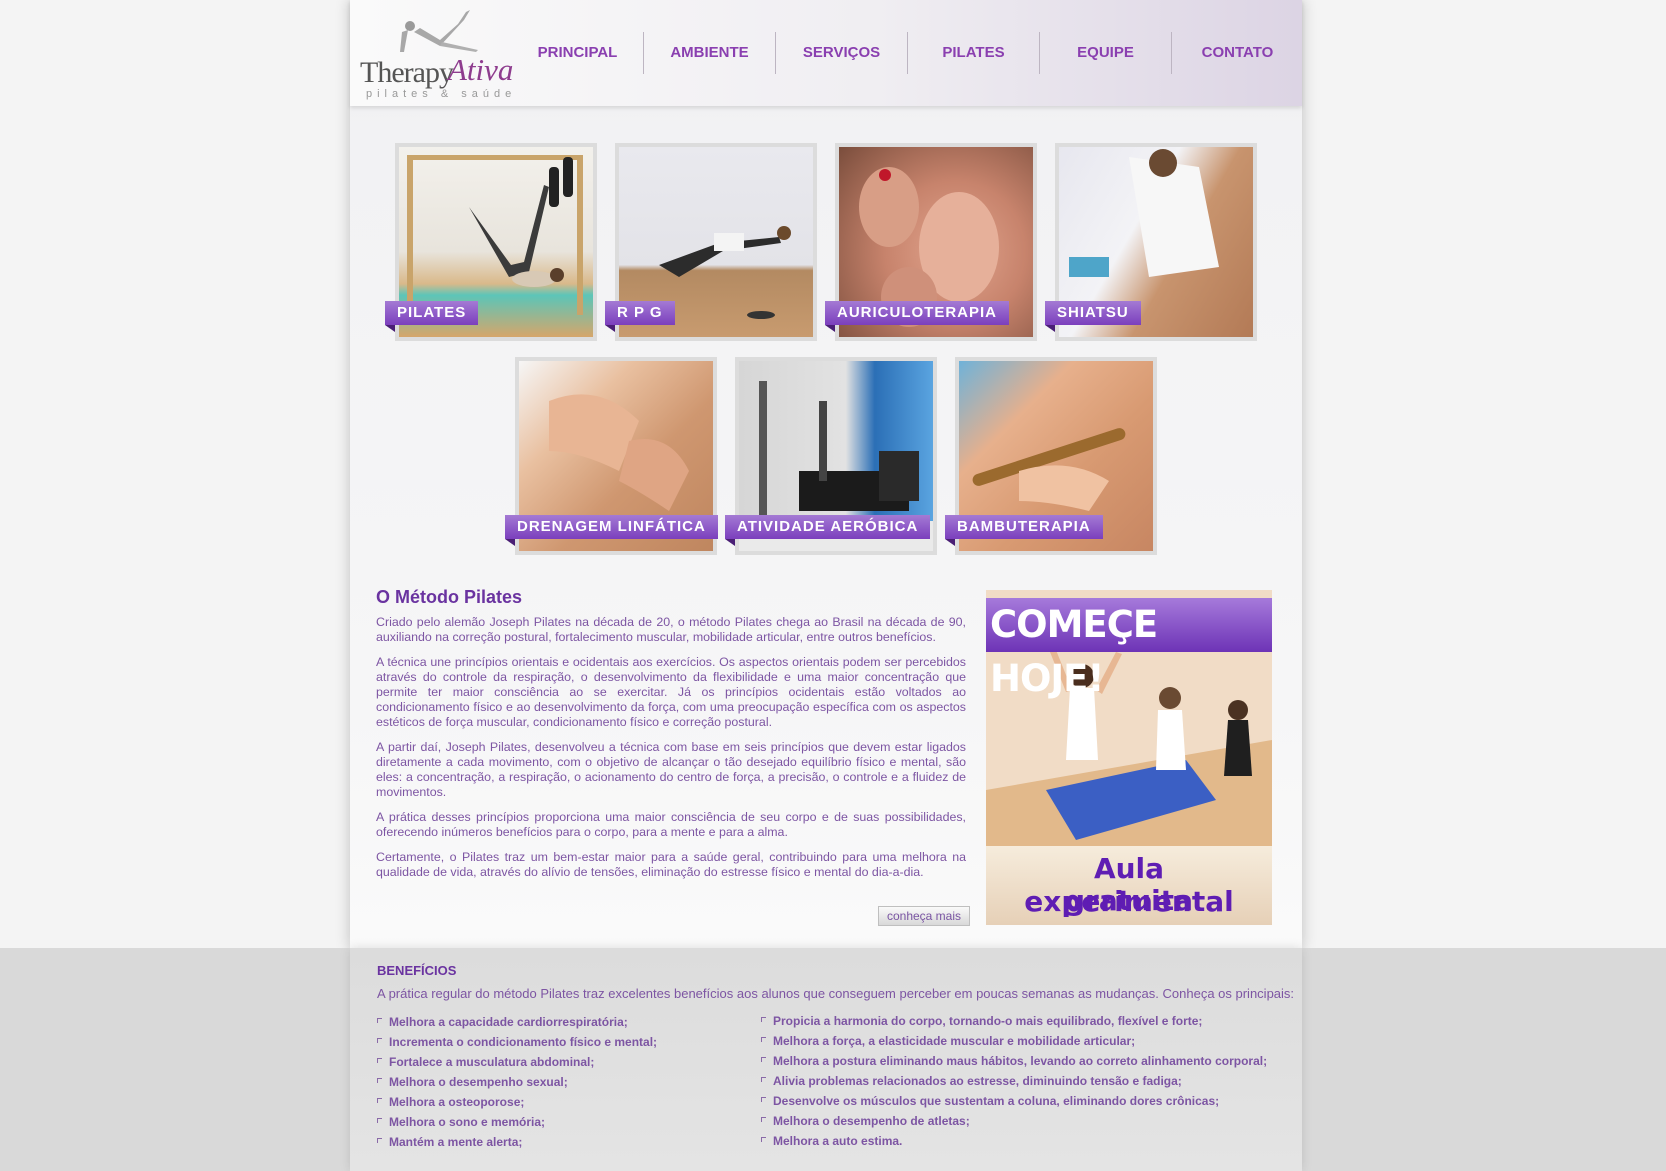 The width and height of the screenshot is (1666, 1171). What do you see at coordinates (1129, 649) in the screenshot?
I see `promo-headline: COMEÇE HOJE!` at bounding box center [1129, 649].